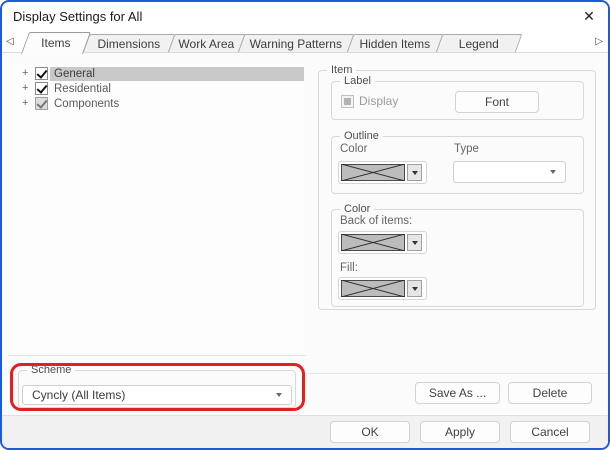 This screenshot has width=610, height=450. I want to click on tab-scroll-left-icon: ◁, so click(10, 42).